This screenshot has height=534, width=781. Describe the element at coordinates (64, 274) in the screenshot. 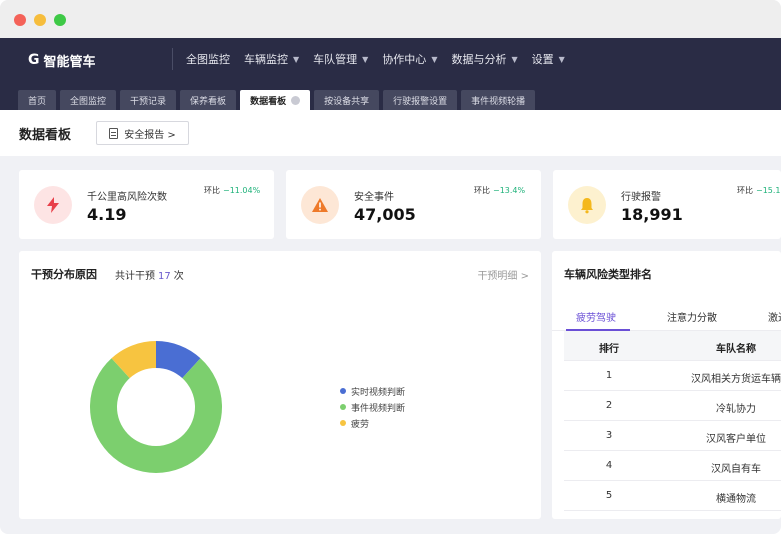

I see `intervention-title: 干预分布原因` at that location.